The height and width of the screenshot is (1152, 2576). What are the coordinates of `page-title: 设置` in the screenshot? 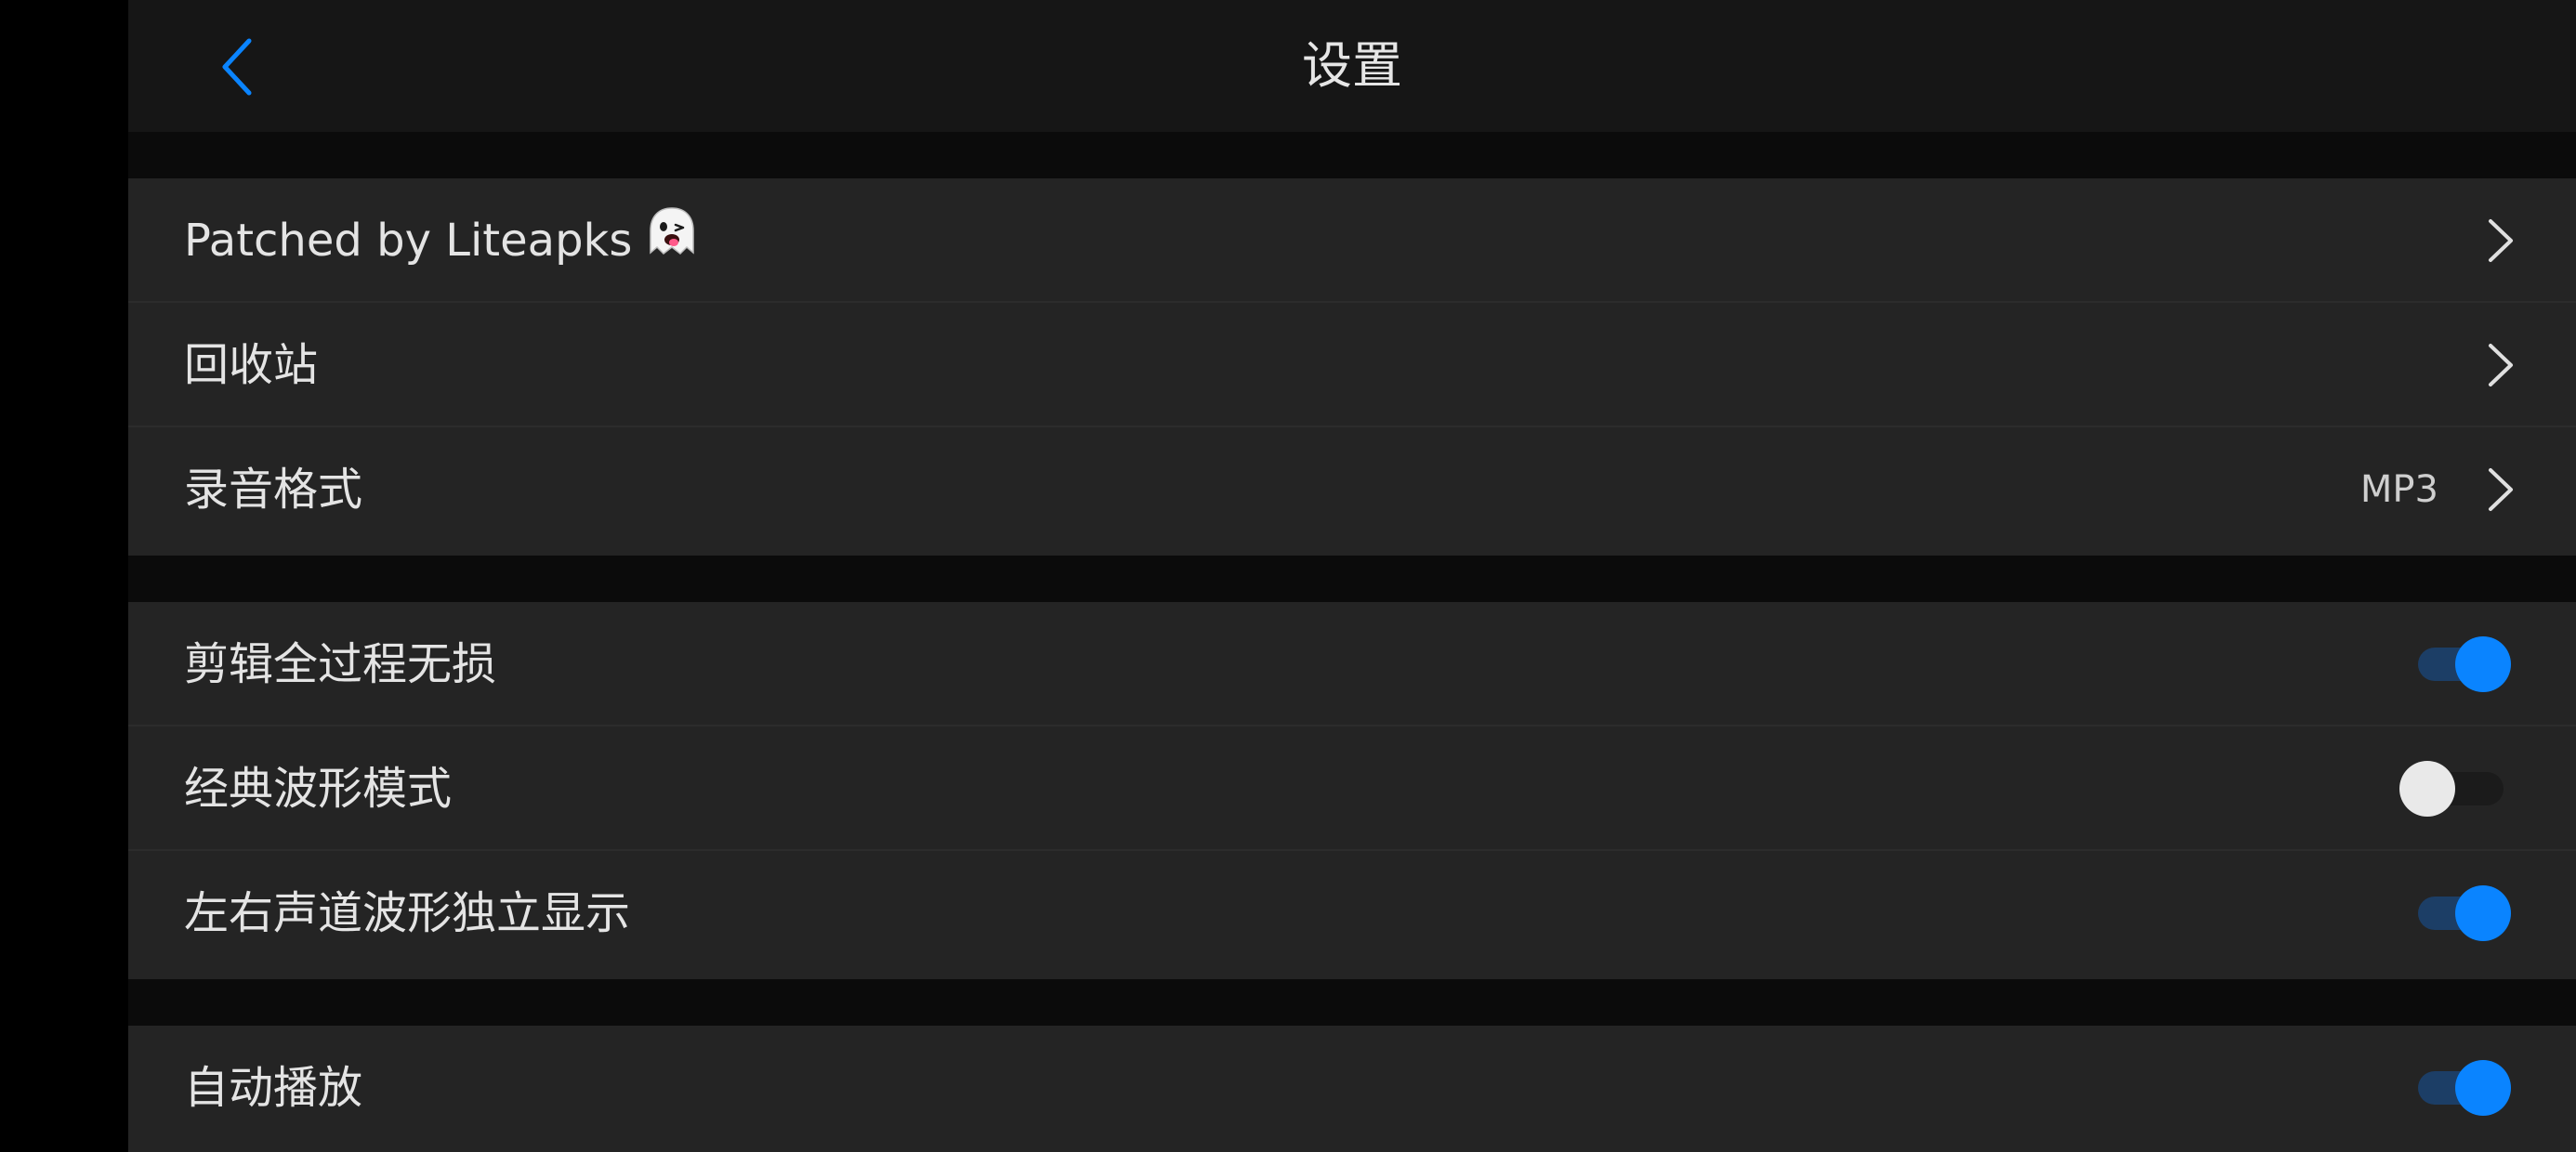 It's located at (1352, 65).